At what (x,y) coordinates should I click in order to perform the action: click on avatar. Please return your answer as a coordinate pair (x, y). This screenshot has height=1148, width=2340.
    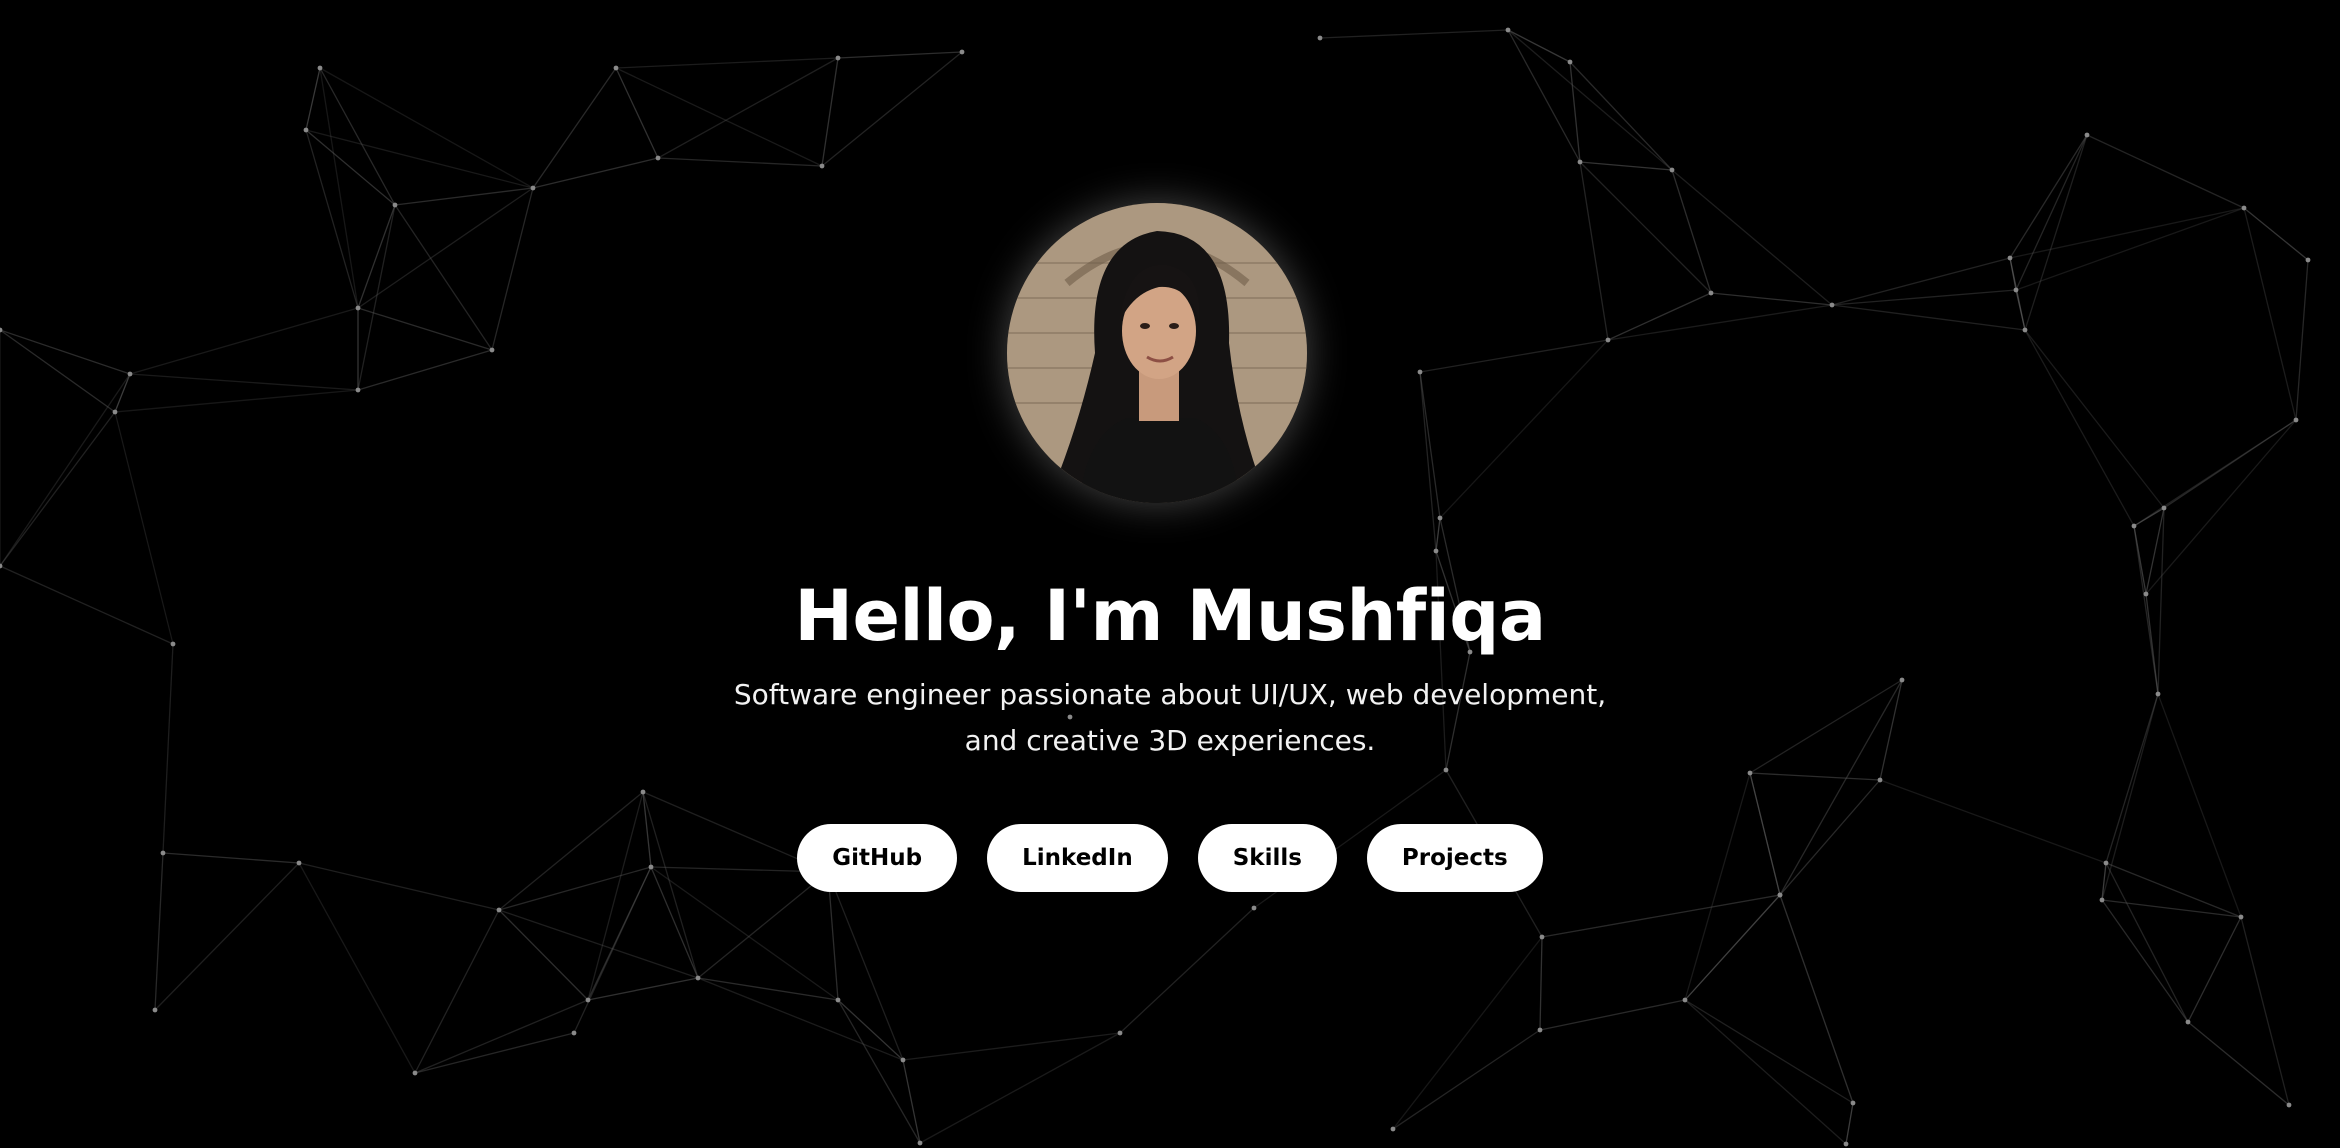
    Looking at the image, I should click on (1157, 353).